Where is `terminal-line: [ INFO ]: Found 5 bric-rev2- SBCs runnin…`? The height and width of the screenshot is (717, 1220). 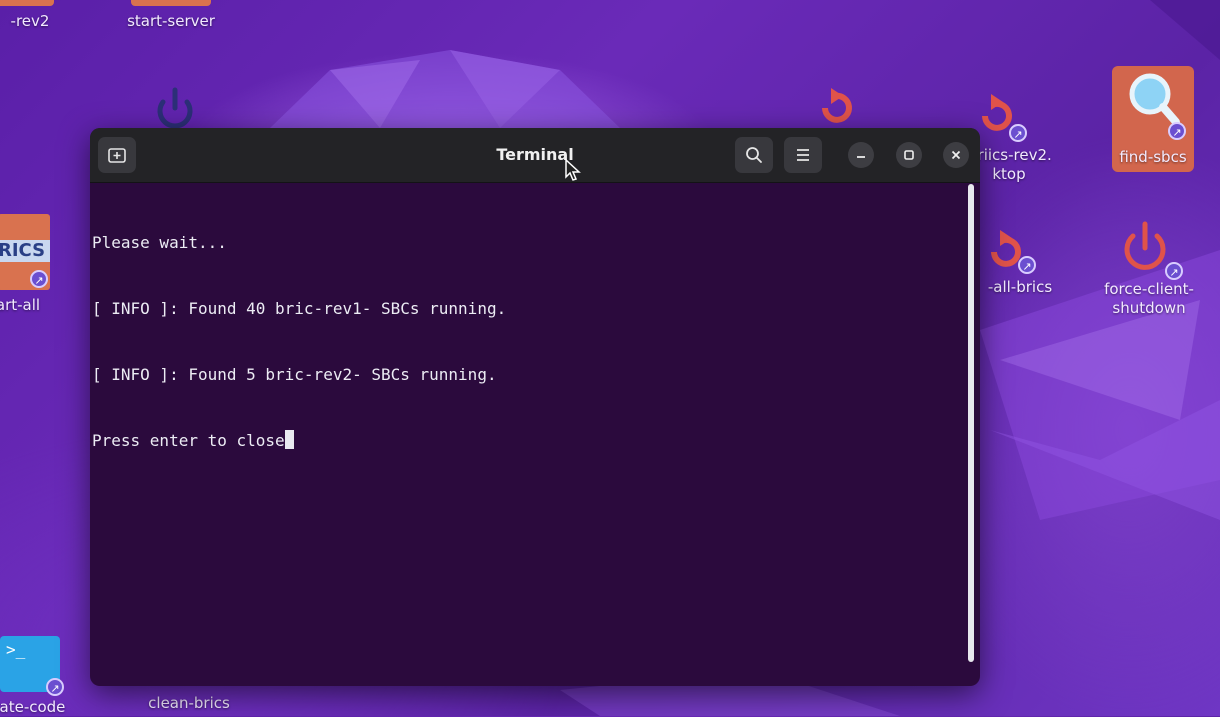 terminal-line: [ INFO ]: Found 5 bric-rev2- SBCs runnin… is located at coordinates (294, 374).